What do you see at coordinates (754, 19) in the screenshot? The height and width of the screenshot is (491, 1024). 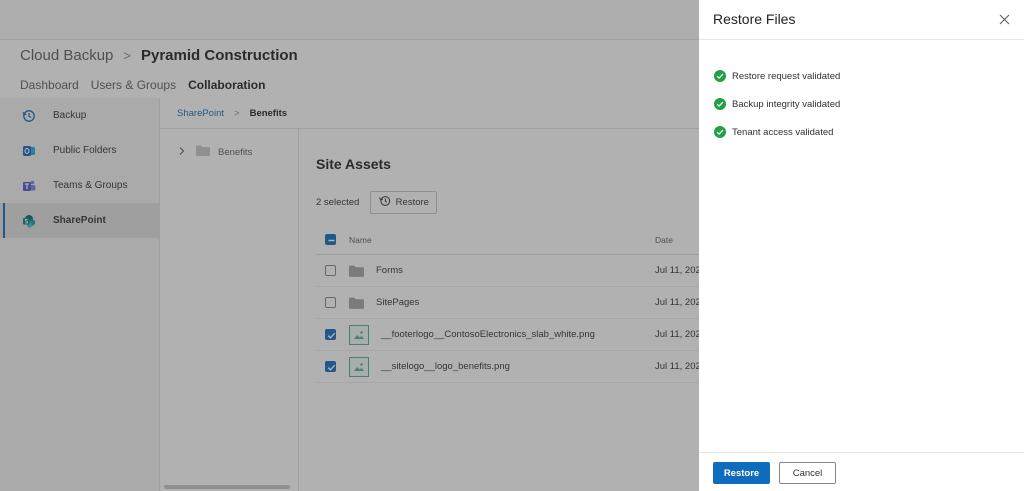 I see `panel-title: Restore Files` at bounding box center [754, 19].